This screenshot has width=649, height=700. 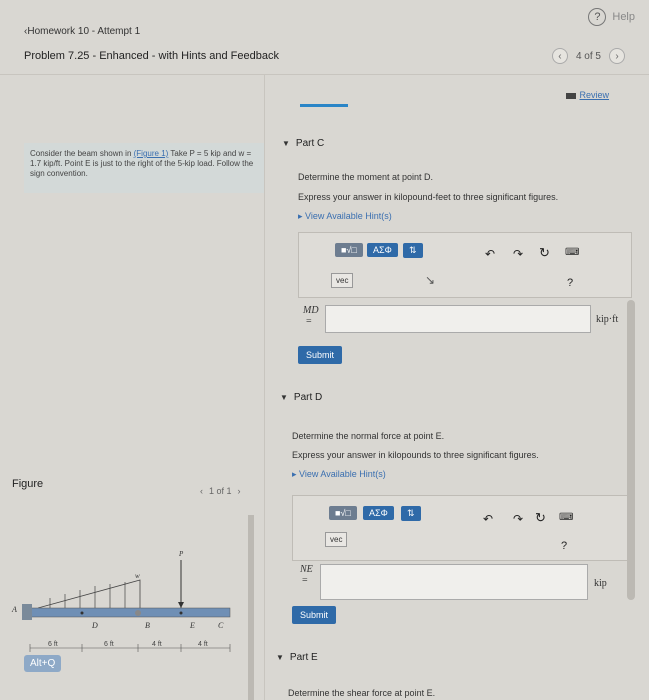 I want to click on part-d-answer-input, so click(x=454, y=582).